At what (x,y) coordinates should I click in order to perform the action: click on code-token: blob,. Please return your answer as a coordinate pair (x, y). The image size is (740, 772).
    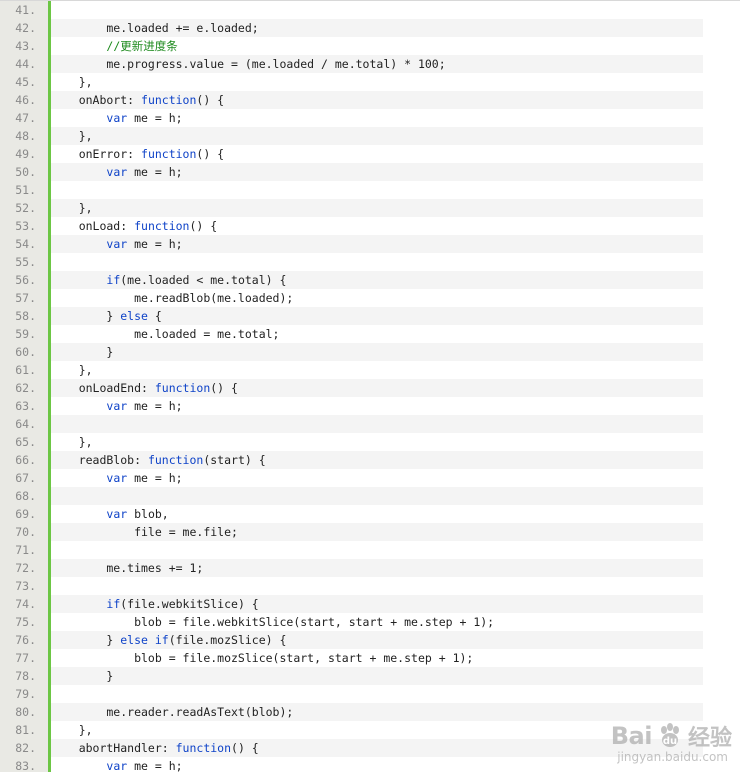
    Looking at the image, I should click on (148, 514).